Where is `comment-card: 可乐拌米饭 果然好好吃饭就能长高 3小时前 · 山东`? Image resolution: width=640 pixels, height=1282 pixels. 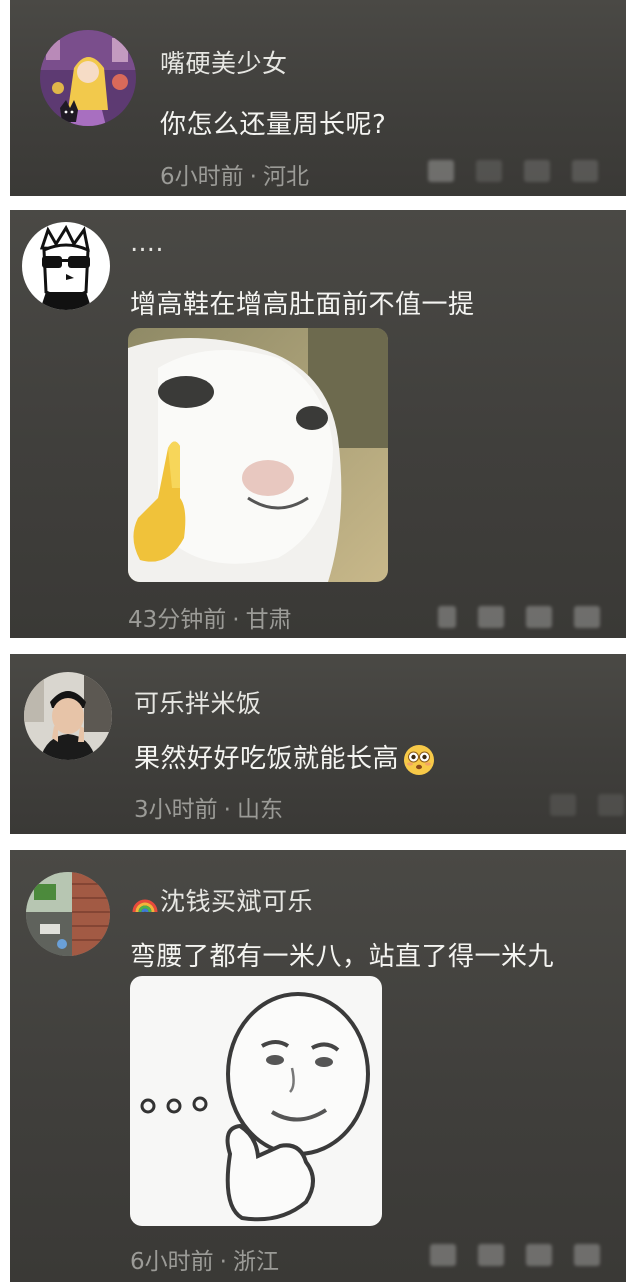
comment-card: 可乐拌米饭 果然好好吃饭就能长高 3小时前 · 山东 is located at coordinates (318, 744).